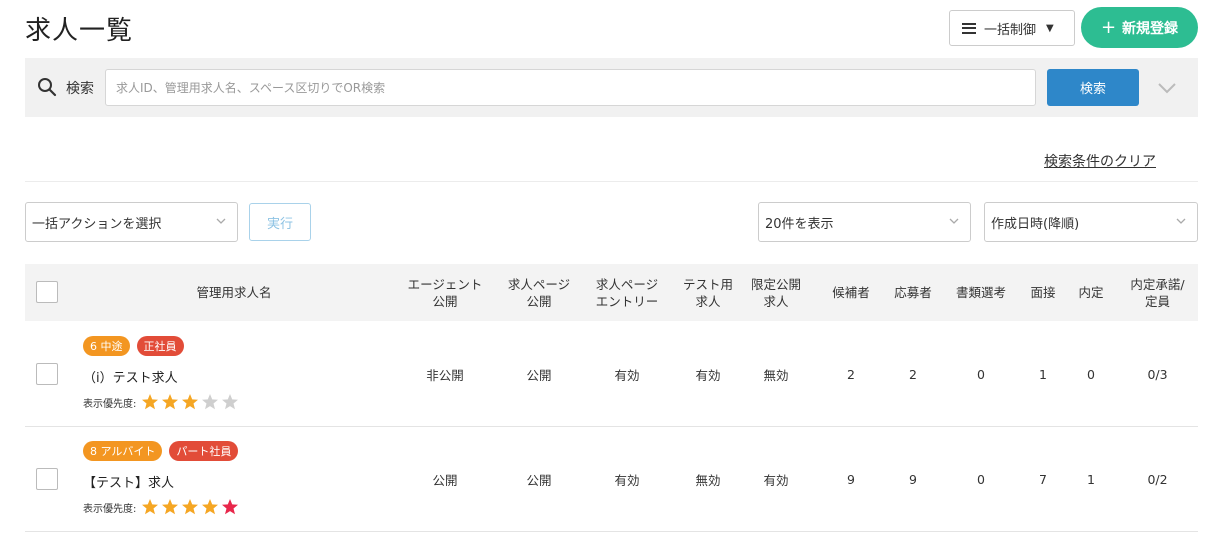 Image resolution: width=1227 pixels, height=539 pixels. What do you see at coordinates (980, 292) in the screenshot?
I see `column-header: 書類選考` at bounding box center [980, 292].